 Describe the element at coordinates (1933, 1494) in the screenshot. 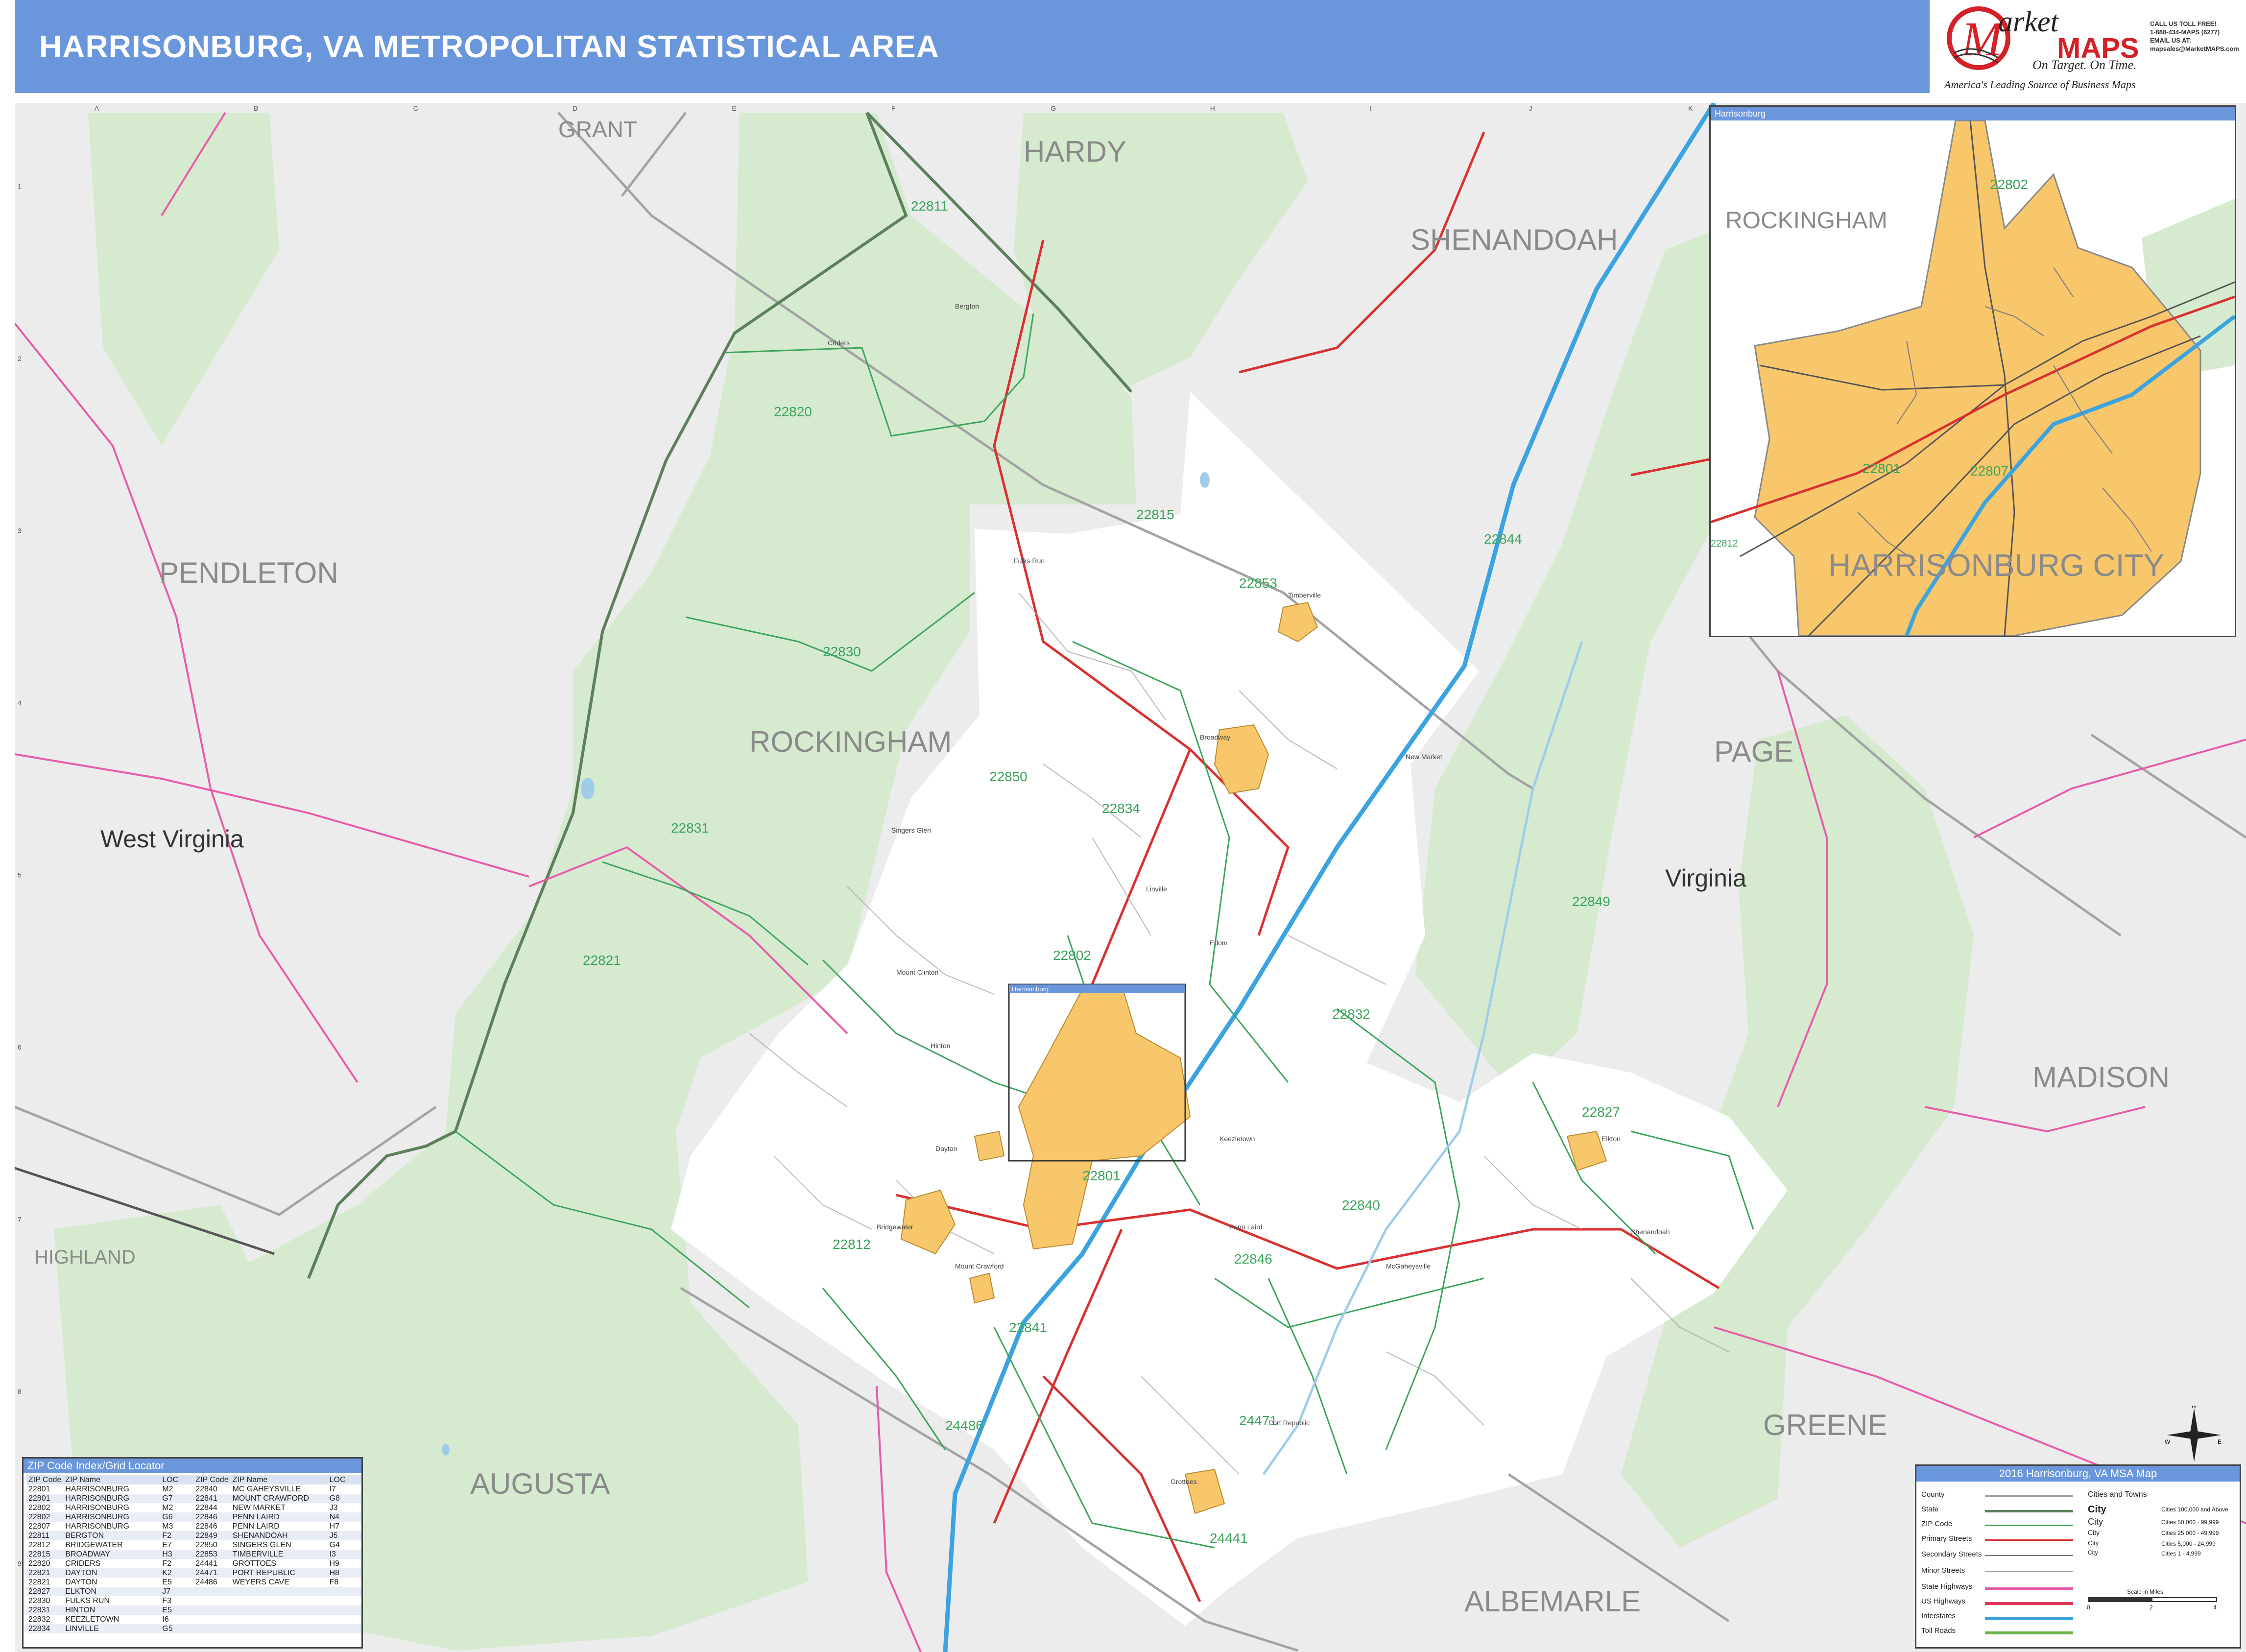

I see `legend-county: County` at that location.